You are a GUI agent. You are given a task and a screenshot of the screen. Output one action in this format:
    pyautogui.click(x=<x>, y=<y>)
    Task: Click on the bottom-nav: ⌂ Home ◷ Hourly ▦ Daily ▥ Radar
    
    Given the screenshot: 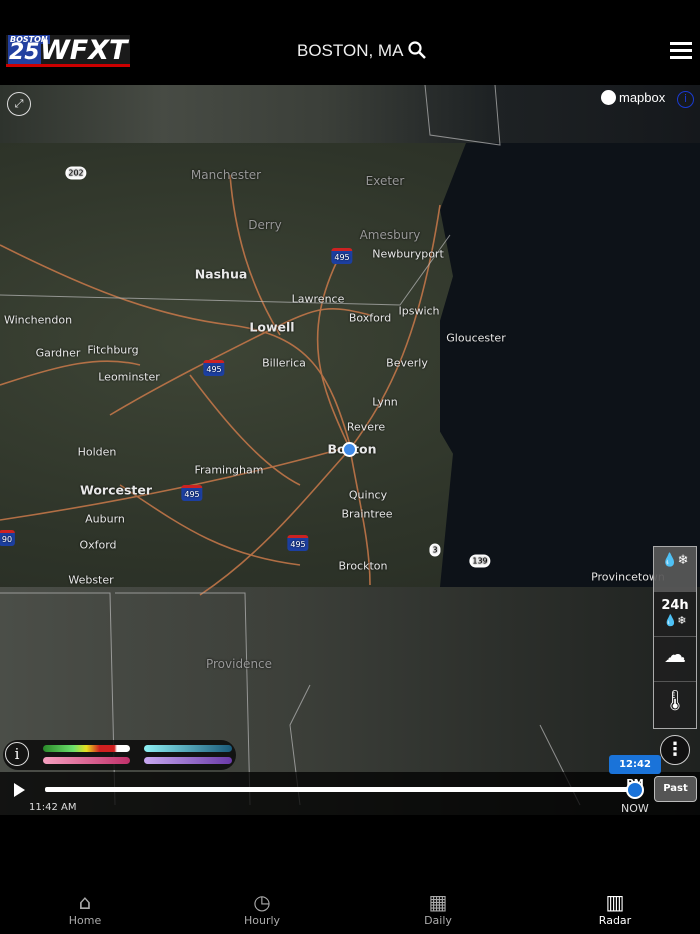 What is the action you would take?
    pyautogui.click(x=350, y=912)
    